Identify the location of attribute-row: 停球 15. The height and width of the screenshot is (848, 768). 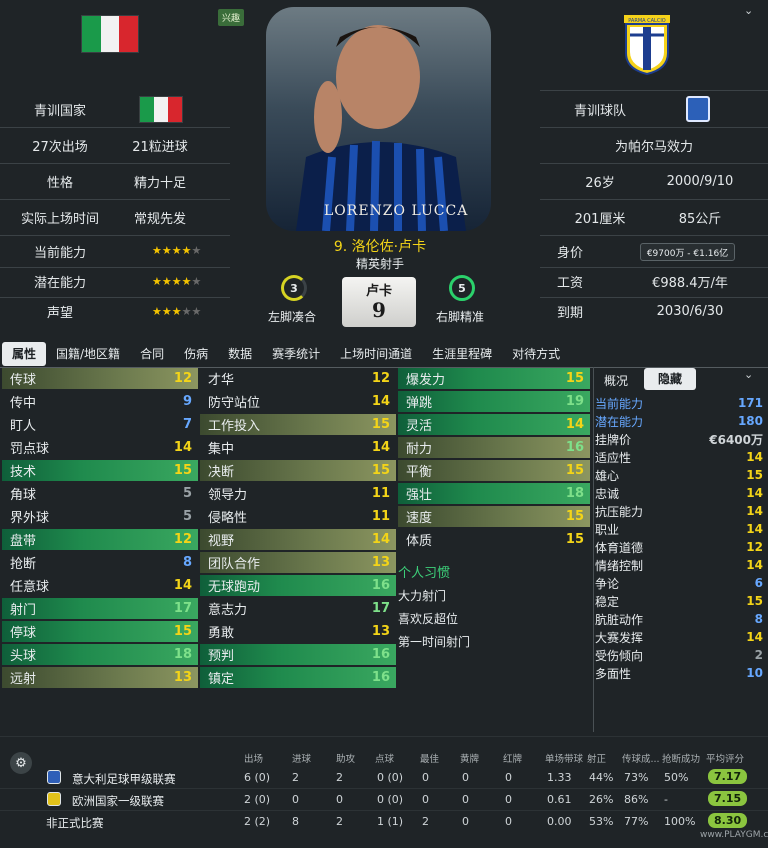
(100, 631).